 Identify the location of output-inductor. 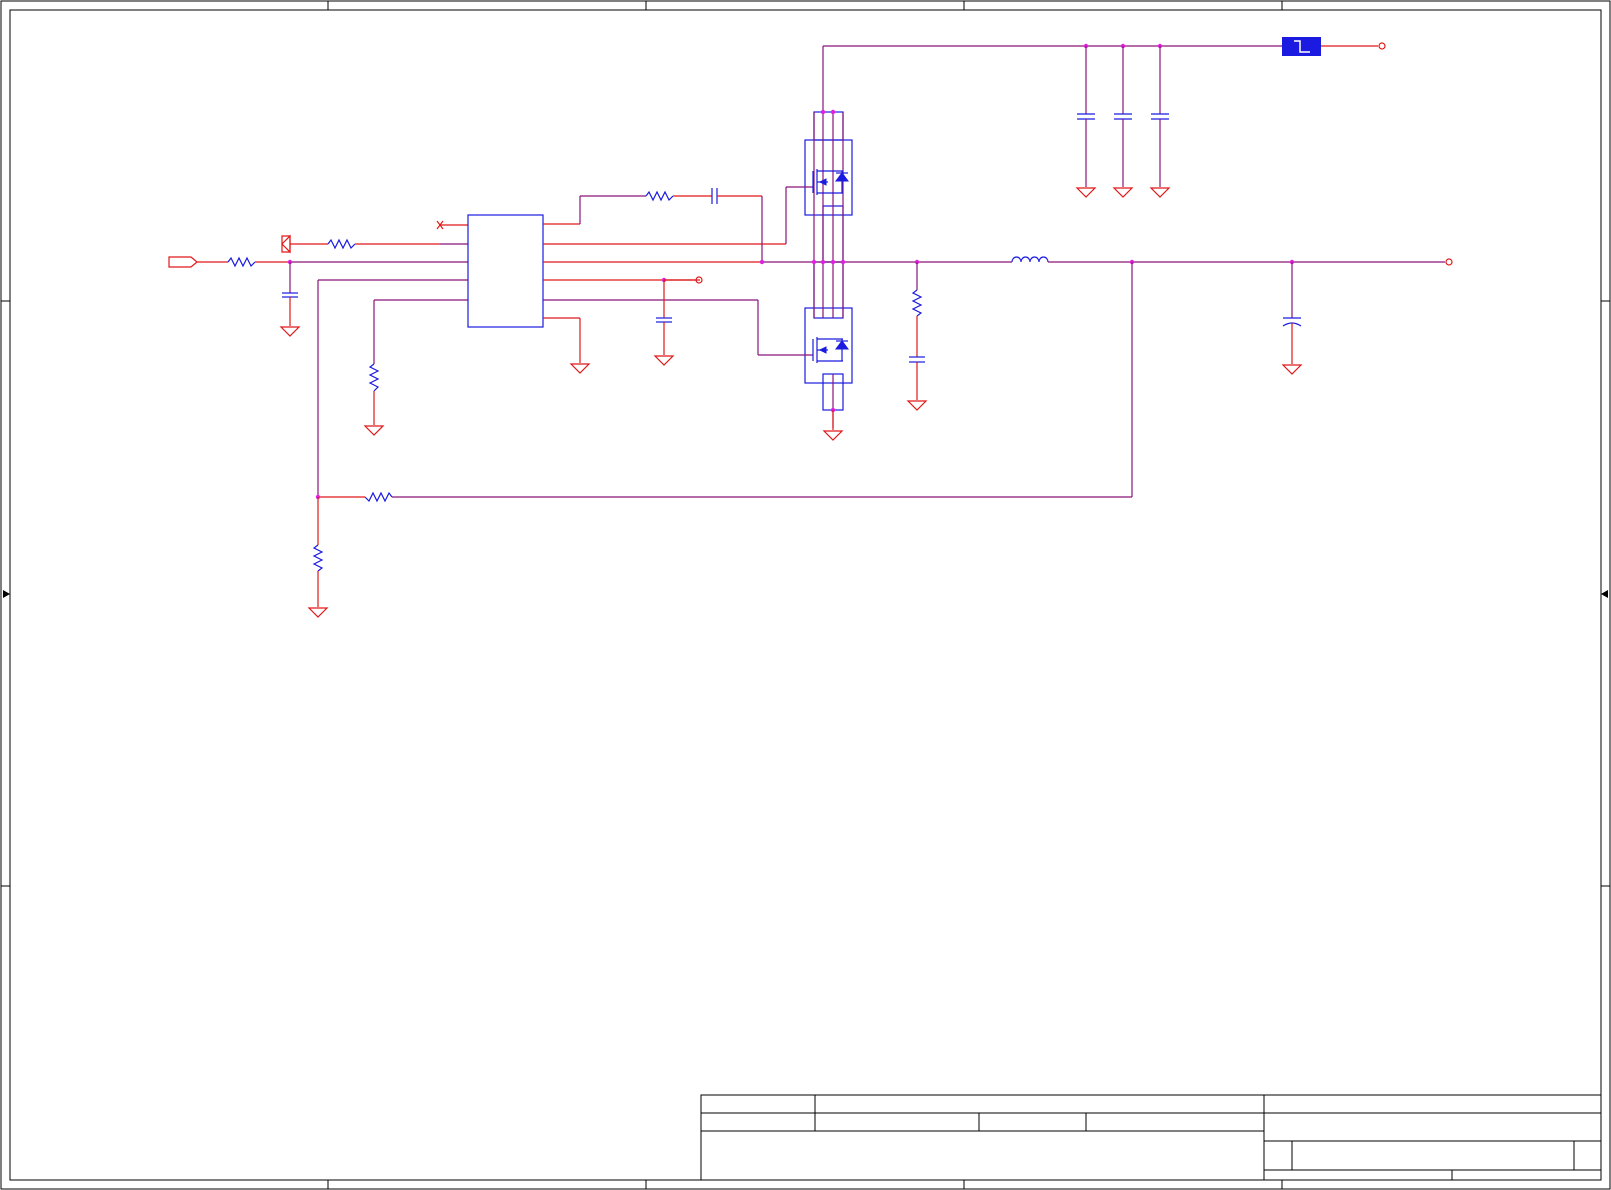
(1030, 259).